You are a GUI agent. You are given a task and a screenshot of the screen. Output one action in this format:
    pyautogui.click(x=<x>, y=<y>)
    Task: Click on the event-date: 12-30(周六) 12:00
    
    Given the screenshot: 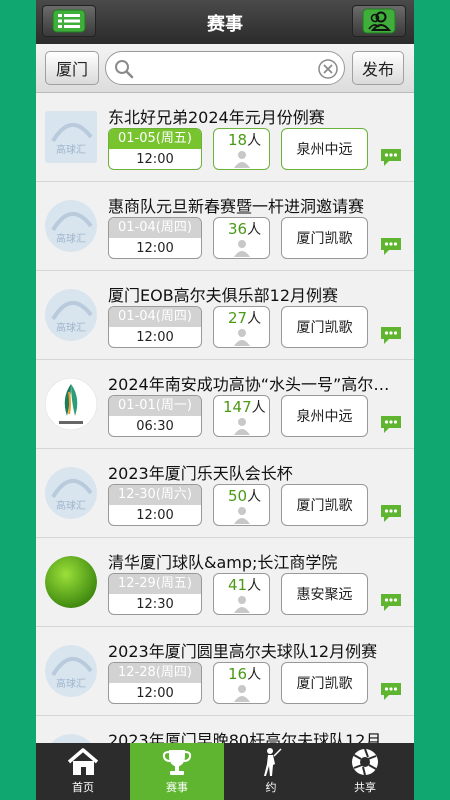 What is the action you would take?
    pyautogui.click(x=155, y=505)
    